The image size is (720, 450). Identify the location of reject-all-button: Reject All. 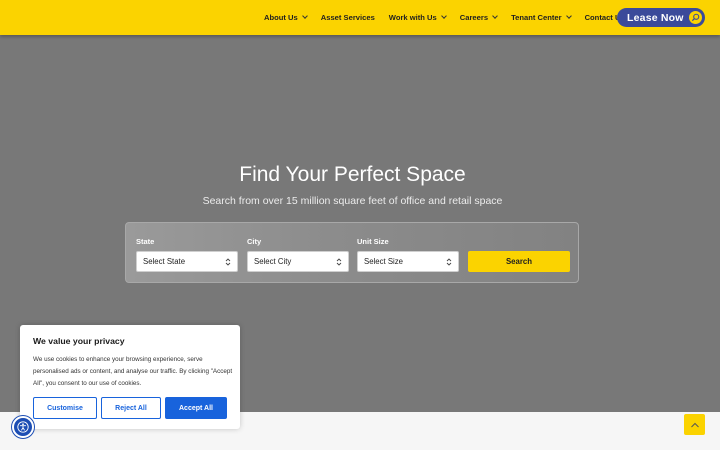
(131, 408).